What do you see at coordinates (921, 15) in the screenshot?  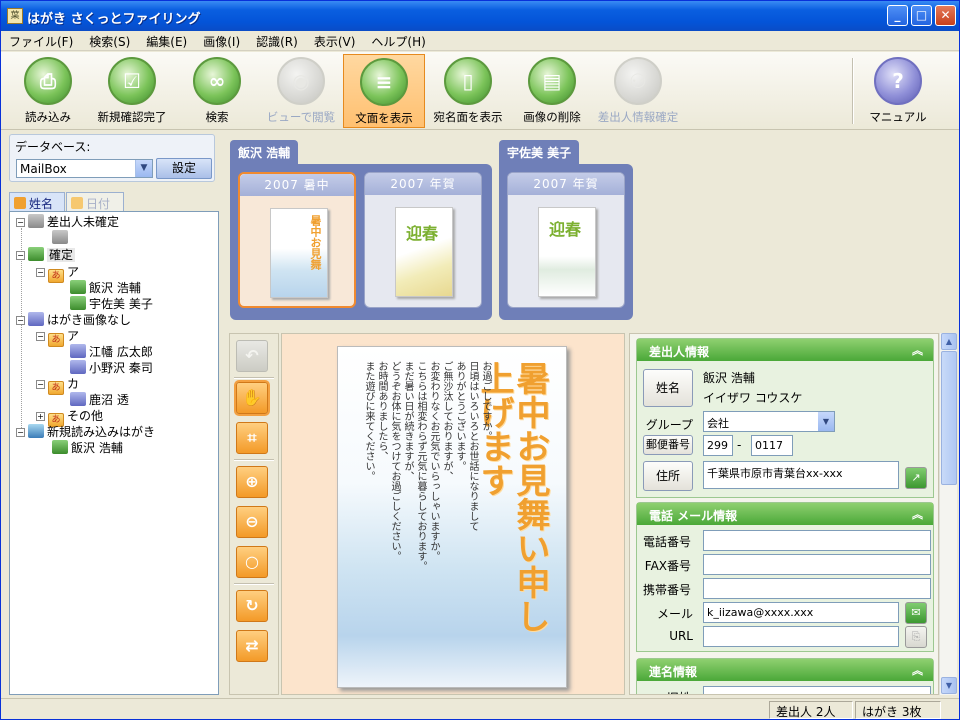 I see `maximize-button: □` at bounding box center [921, 15].